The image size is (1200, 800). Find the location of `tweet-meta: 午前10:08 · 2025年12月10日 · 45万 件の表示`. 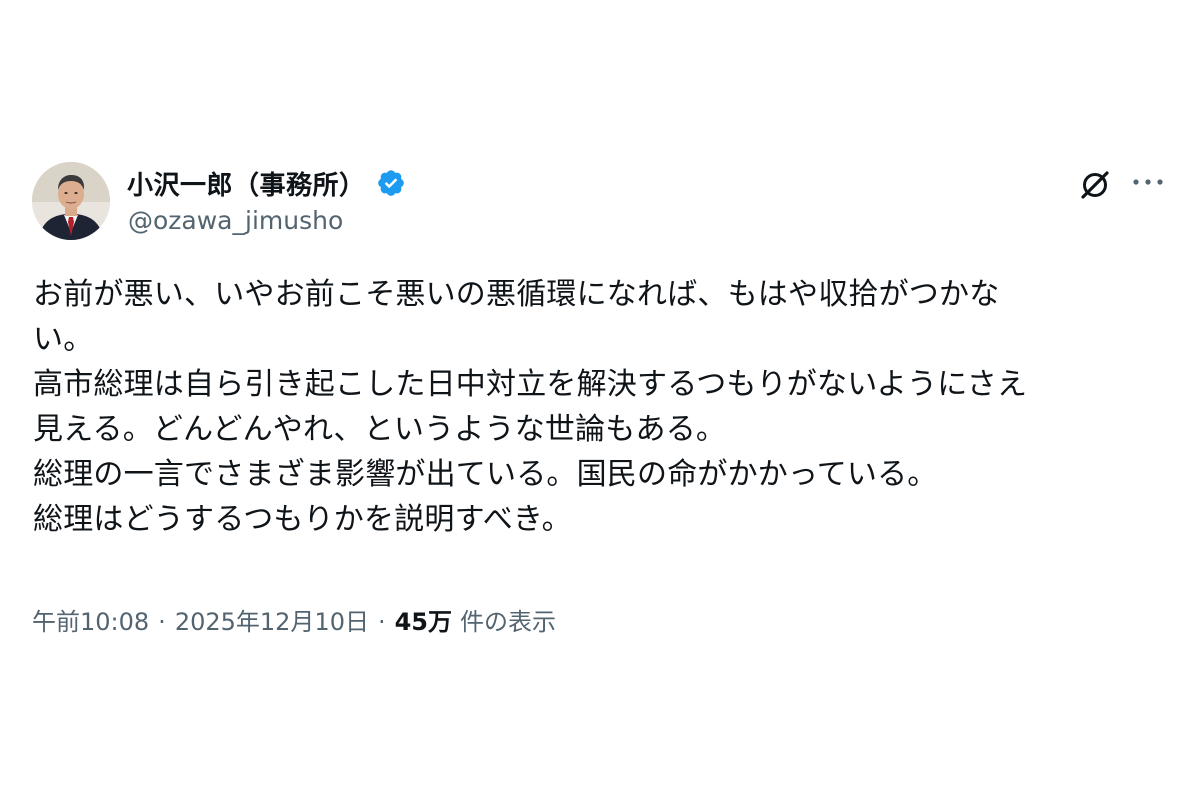

tweet-meta: 午前10:08 · 2025年12月10日 · 45万 件の表示 is located at coordinates (294, 619).